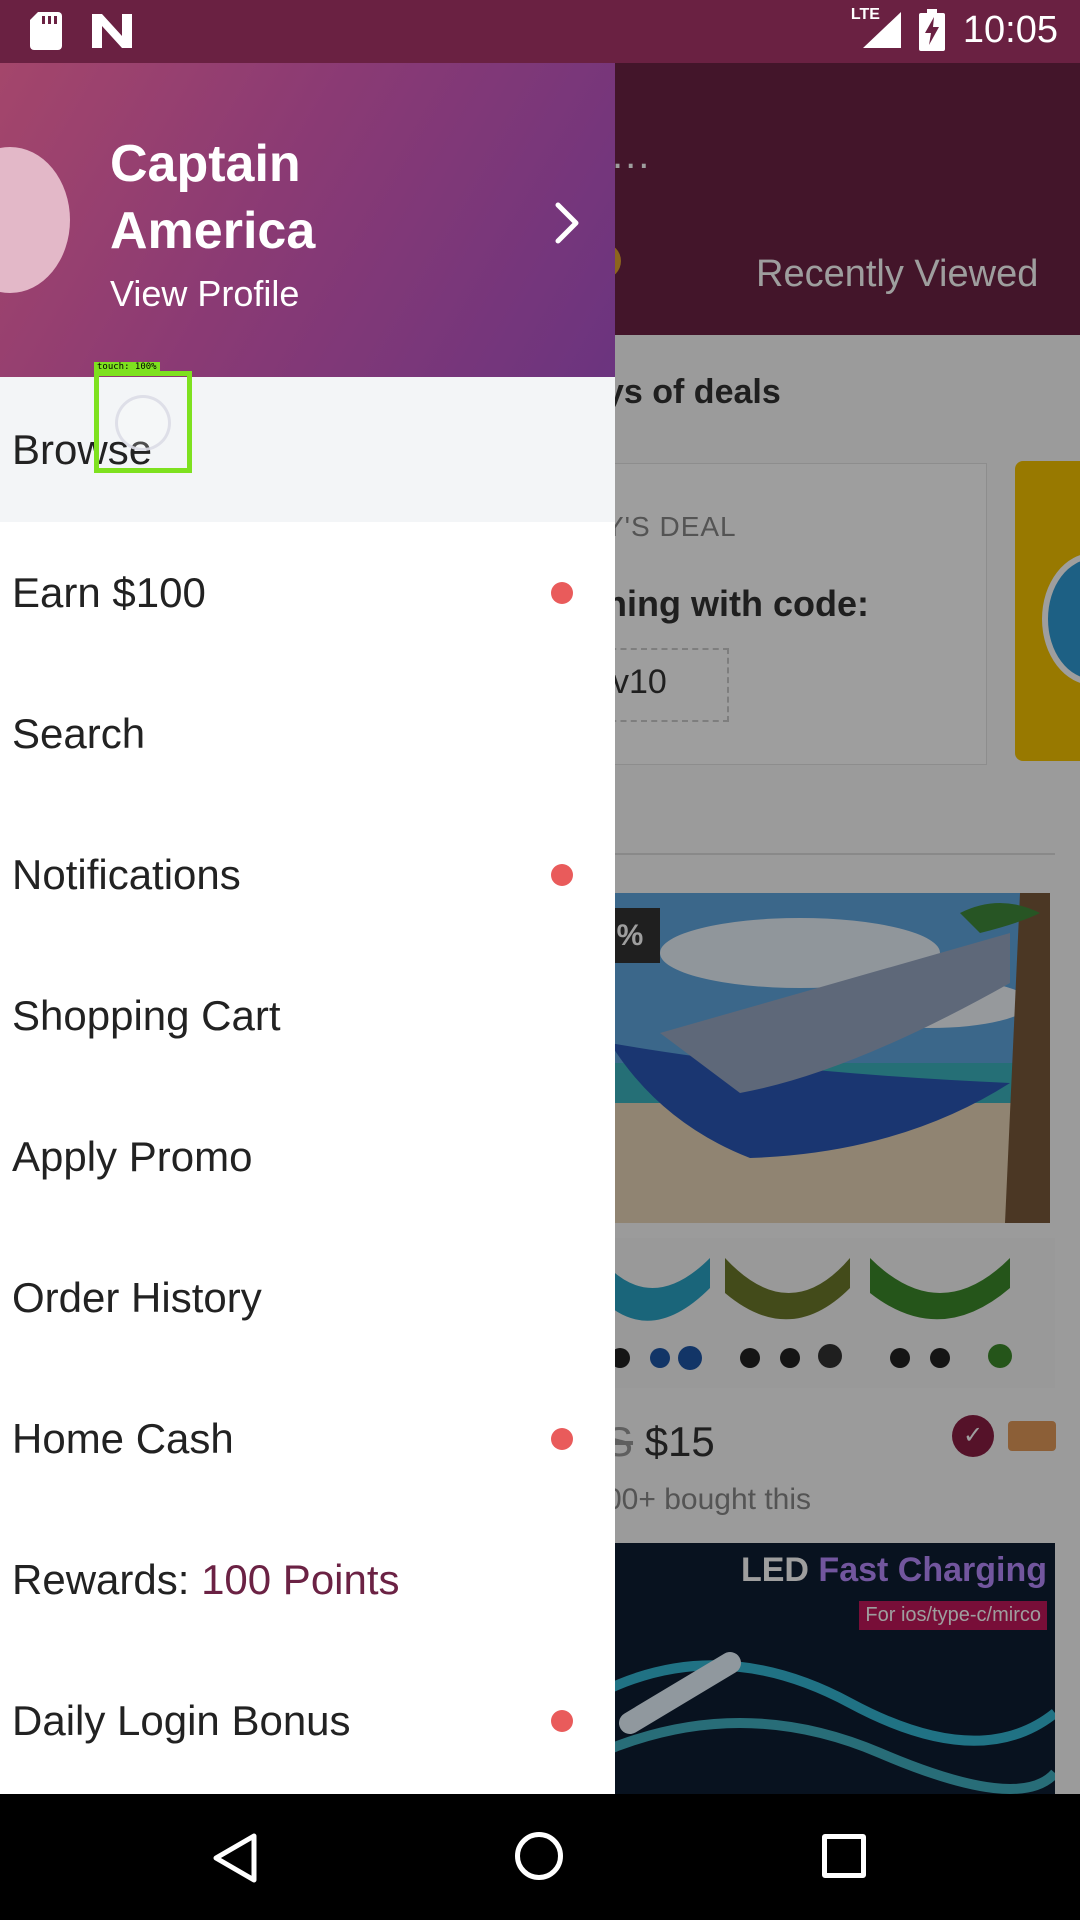 This screenshot has height=1920, width=1080. I want to click on user-name: Captain America, so click(213, 197).